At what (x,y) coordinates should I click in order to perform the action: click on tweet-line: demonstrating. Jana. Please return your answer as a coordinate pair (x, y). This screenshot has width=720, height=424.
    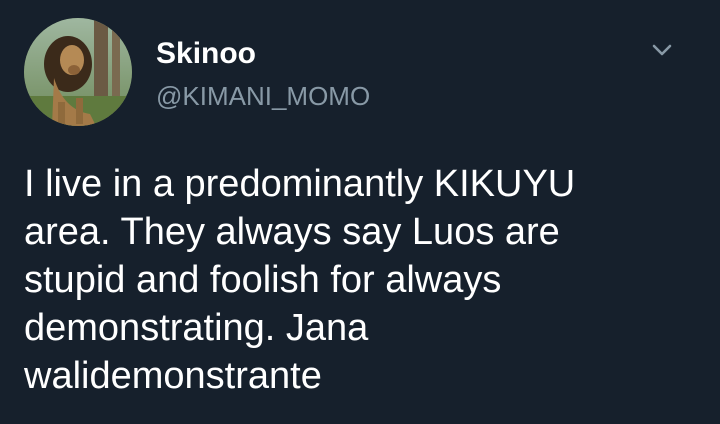
    Looking at the image, I should click on (196, 328).